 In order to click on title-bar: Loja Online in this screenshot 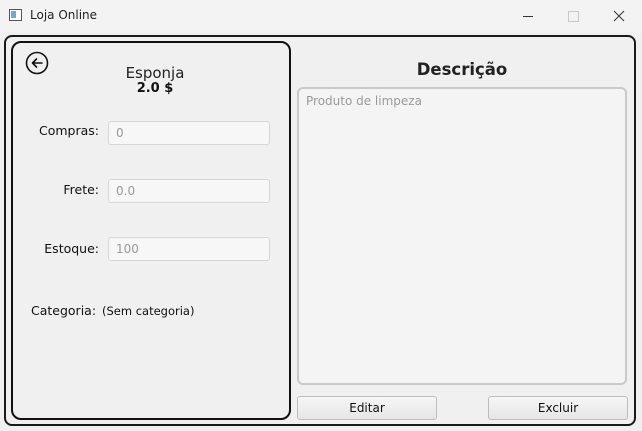, I will do `click(321, 16)`.